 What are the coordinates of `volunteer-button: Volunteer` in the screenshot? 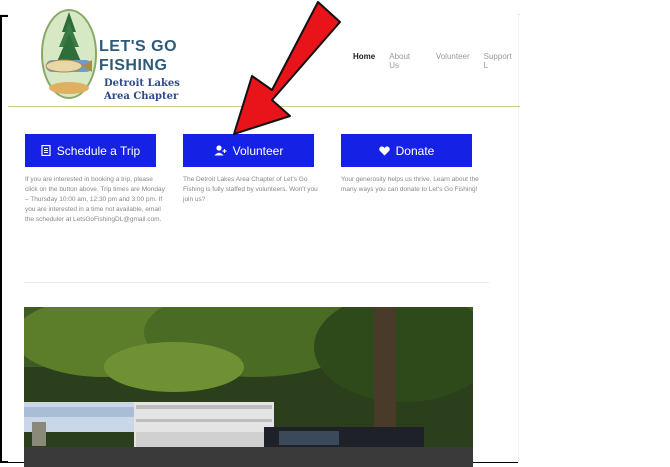 It's located at (248, 150).